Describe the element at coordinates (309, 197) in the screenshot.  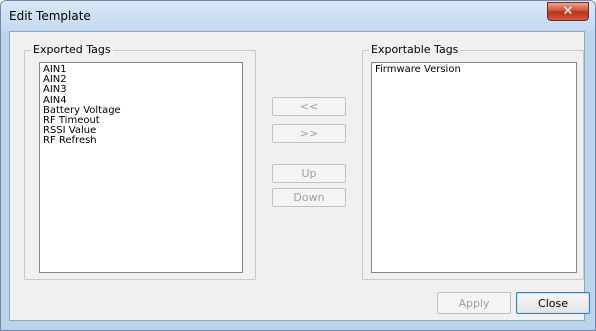
I see `move-down-button: Down` at that location.